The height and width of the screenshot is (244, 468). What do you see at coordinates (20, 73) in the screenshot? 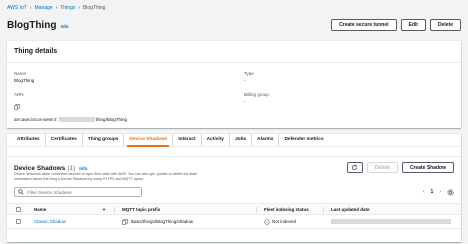
I see `name-label: Name` at bounding box center [20, 73].